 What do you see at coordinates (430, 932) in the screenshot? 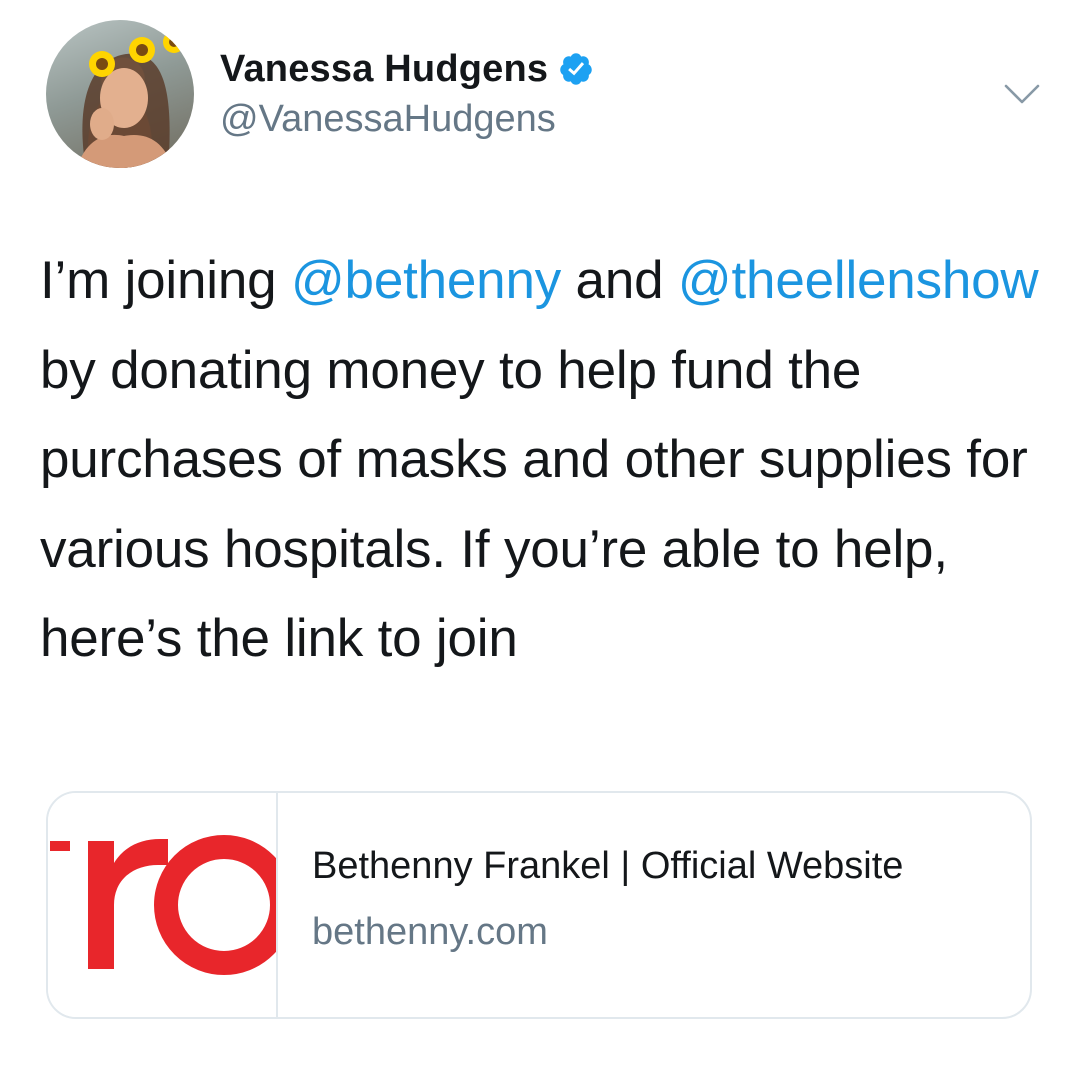
I see `link-card-domain: bethenny.com` at bounding box center [430, 932].